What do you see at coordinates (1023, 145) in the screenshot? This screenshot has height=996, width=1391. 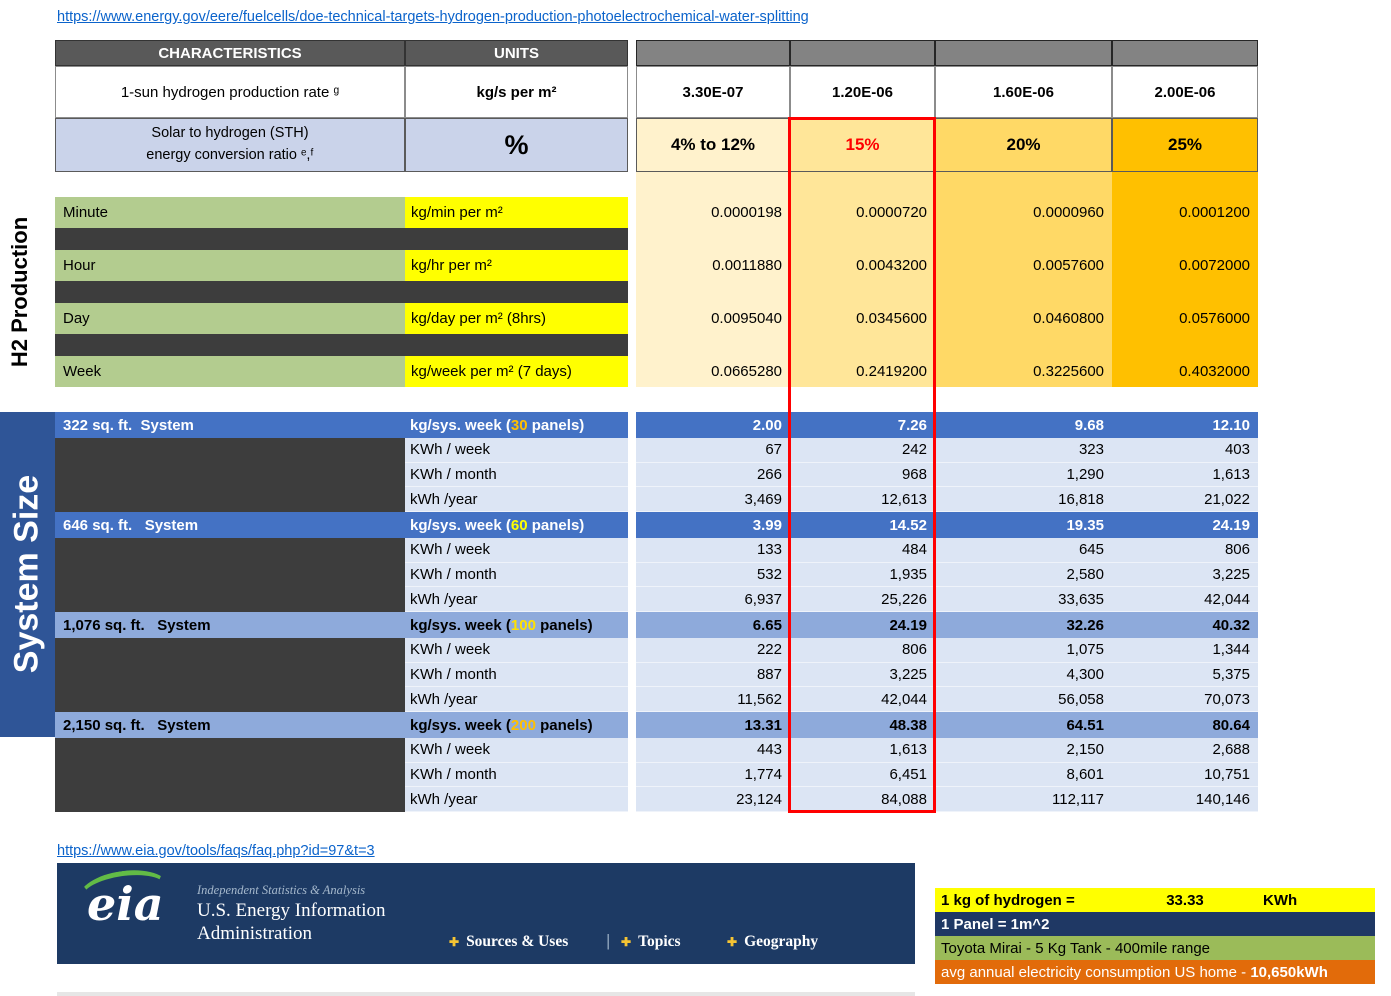 I see `sth-value: 20%` at bounding box center [1023, 145].